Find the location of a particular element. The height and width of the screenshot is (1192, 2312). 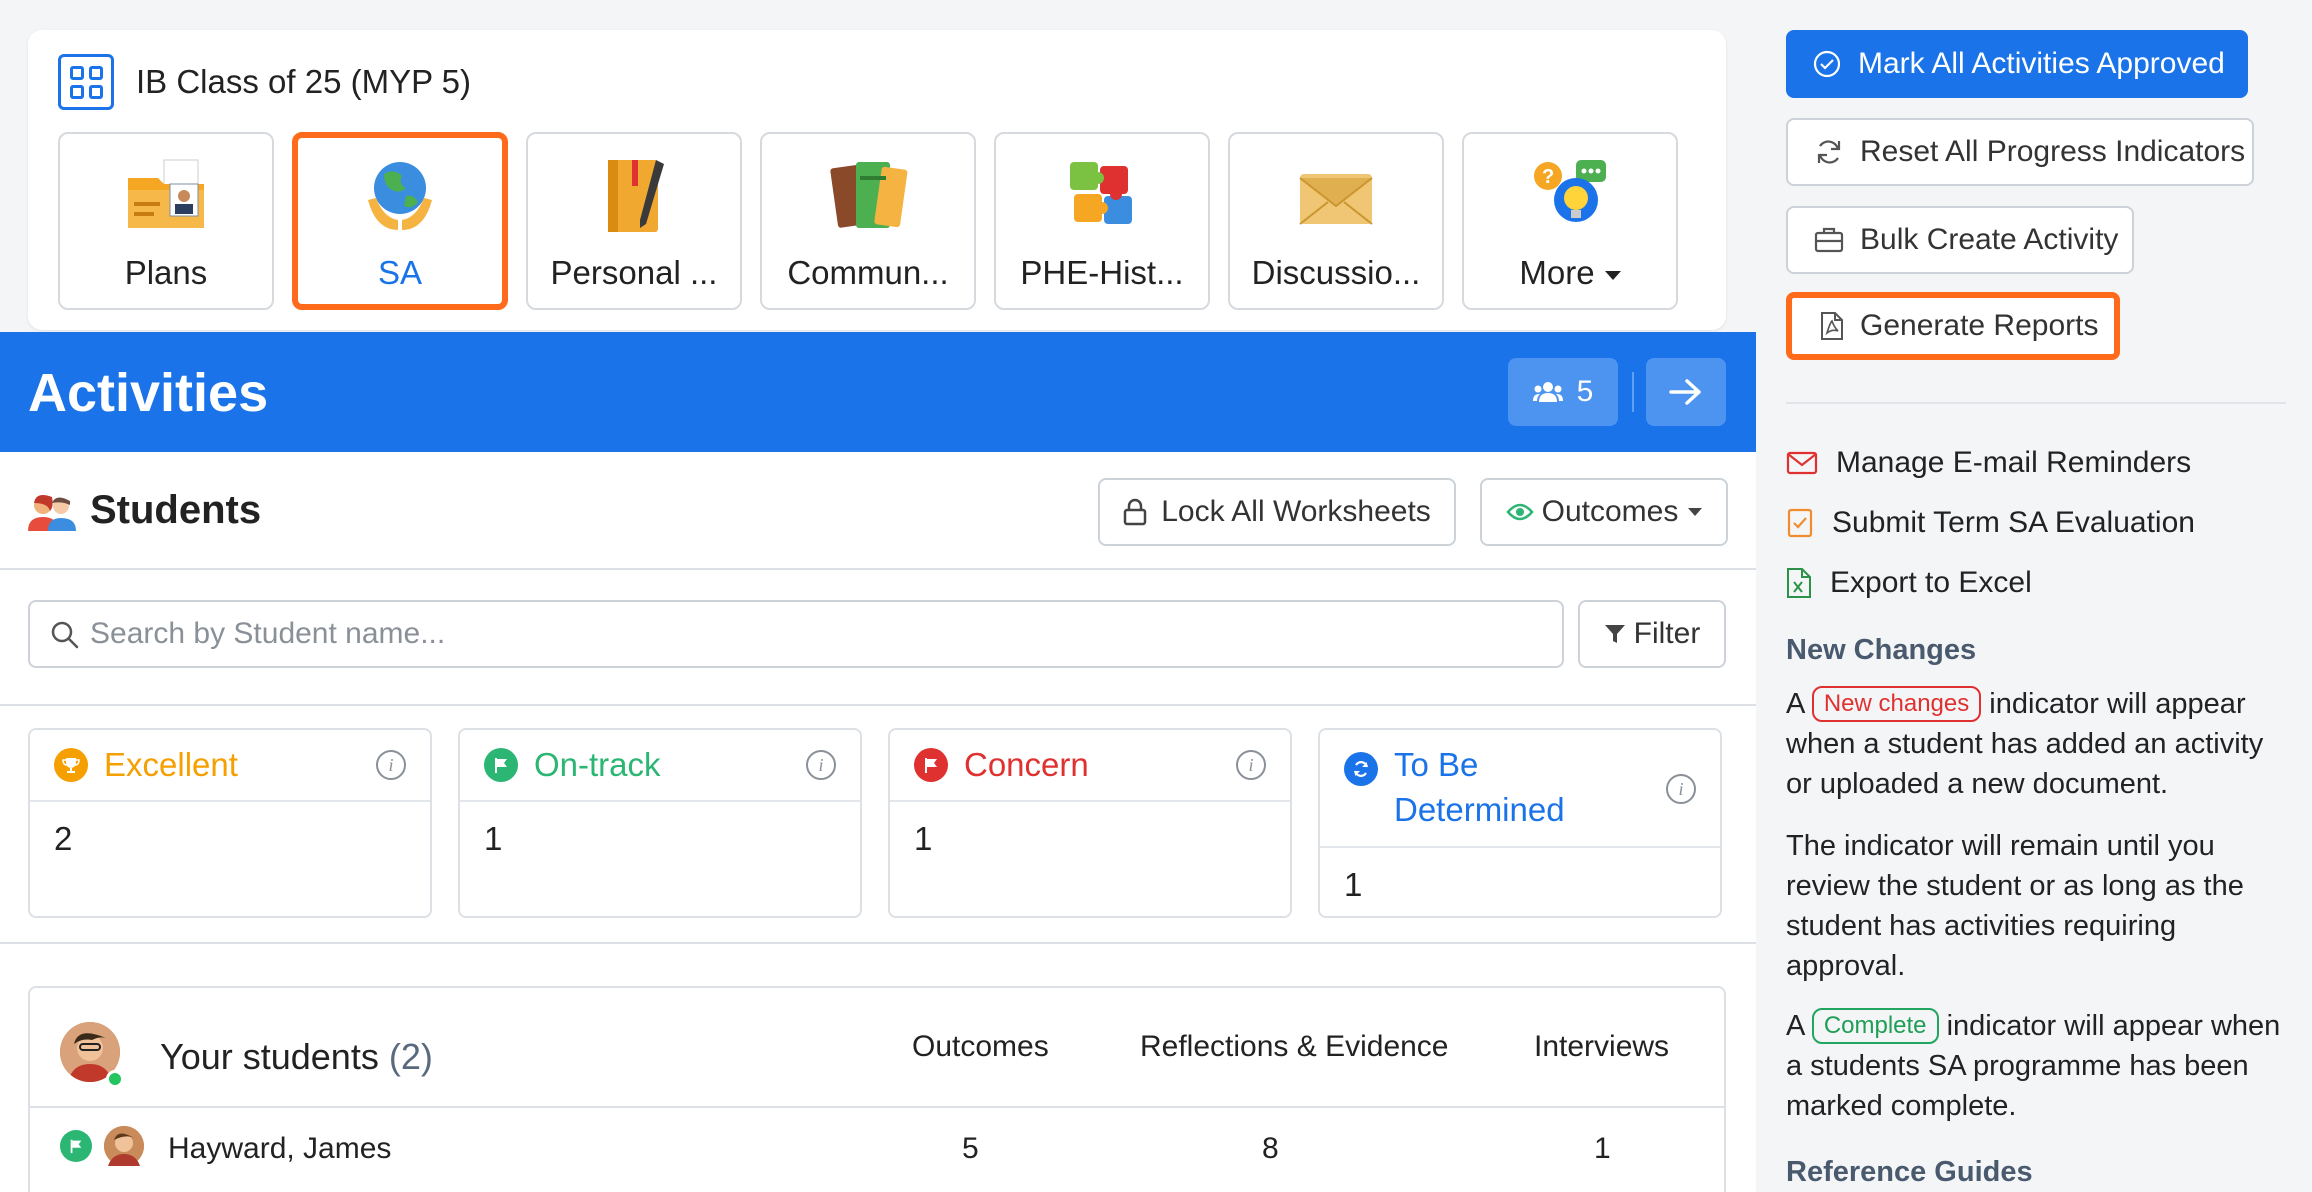

student-name: Hayward, James is located at coordinates (279, 1149).